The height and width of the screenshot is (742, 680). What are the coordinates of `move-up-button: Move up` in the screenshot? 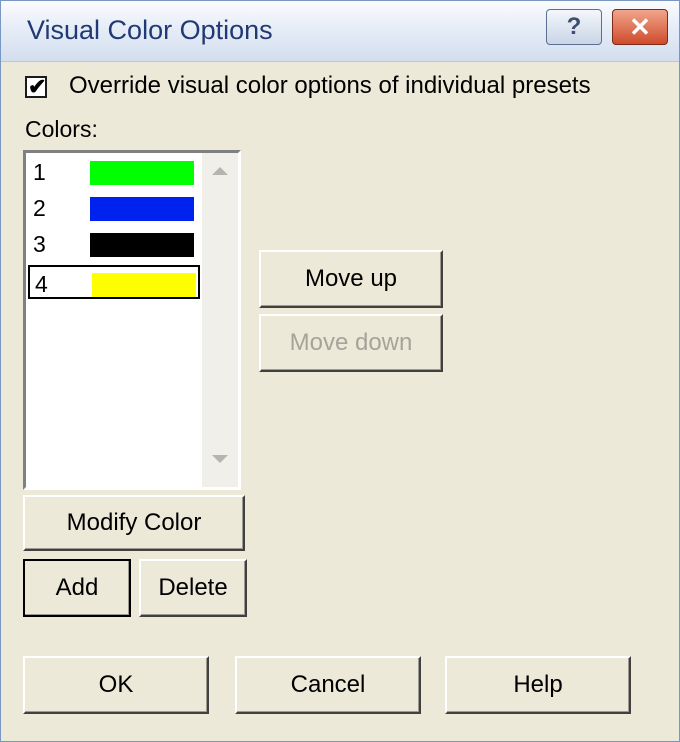 It's located at (351, 279).